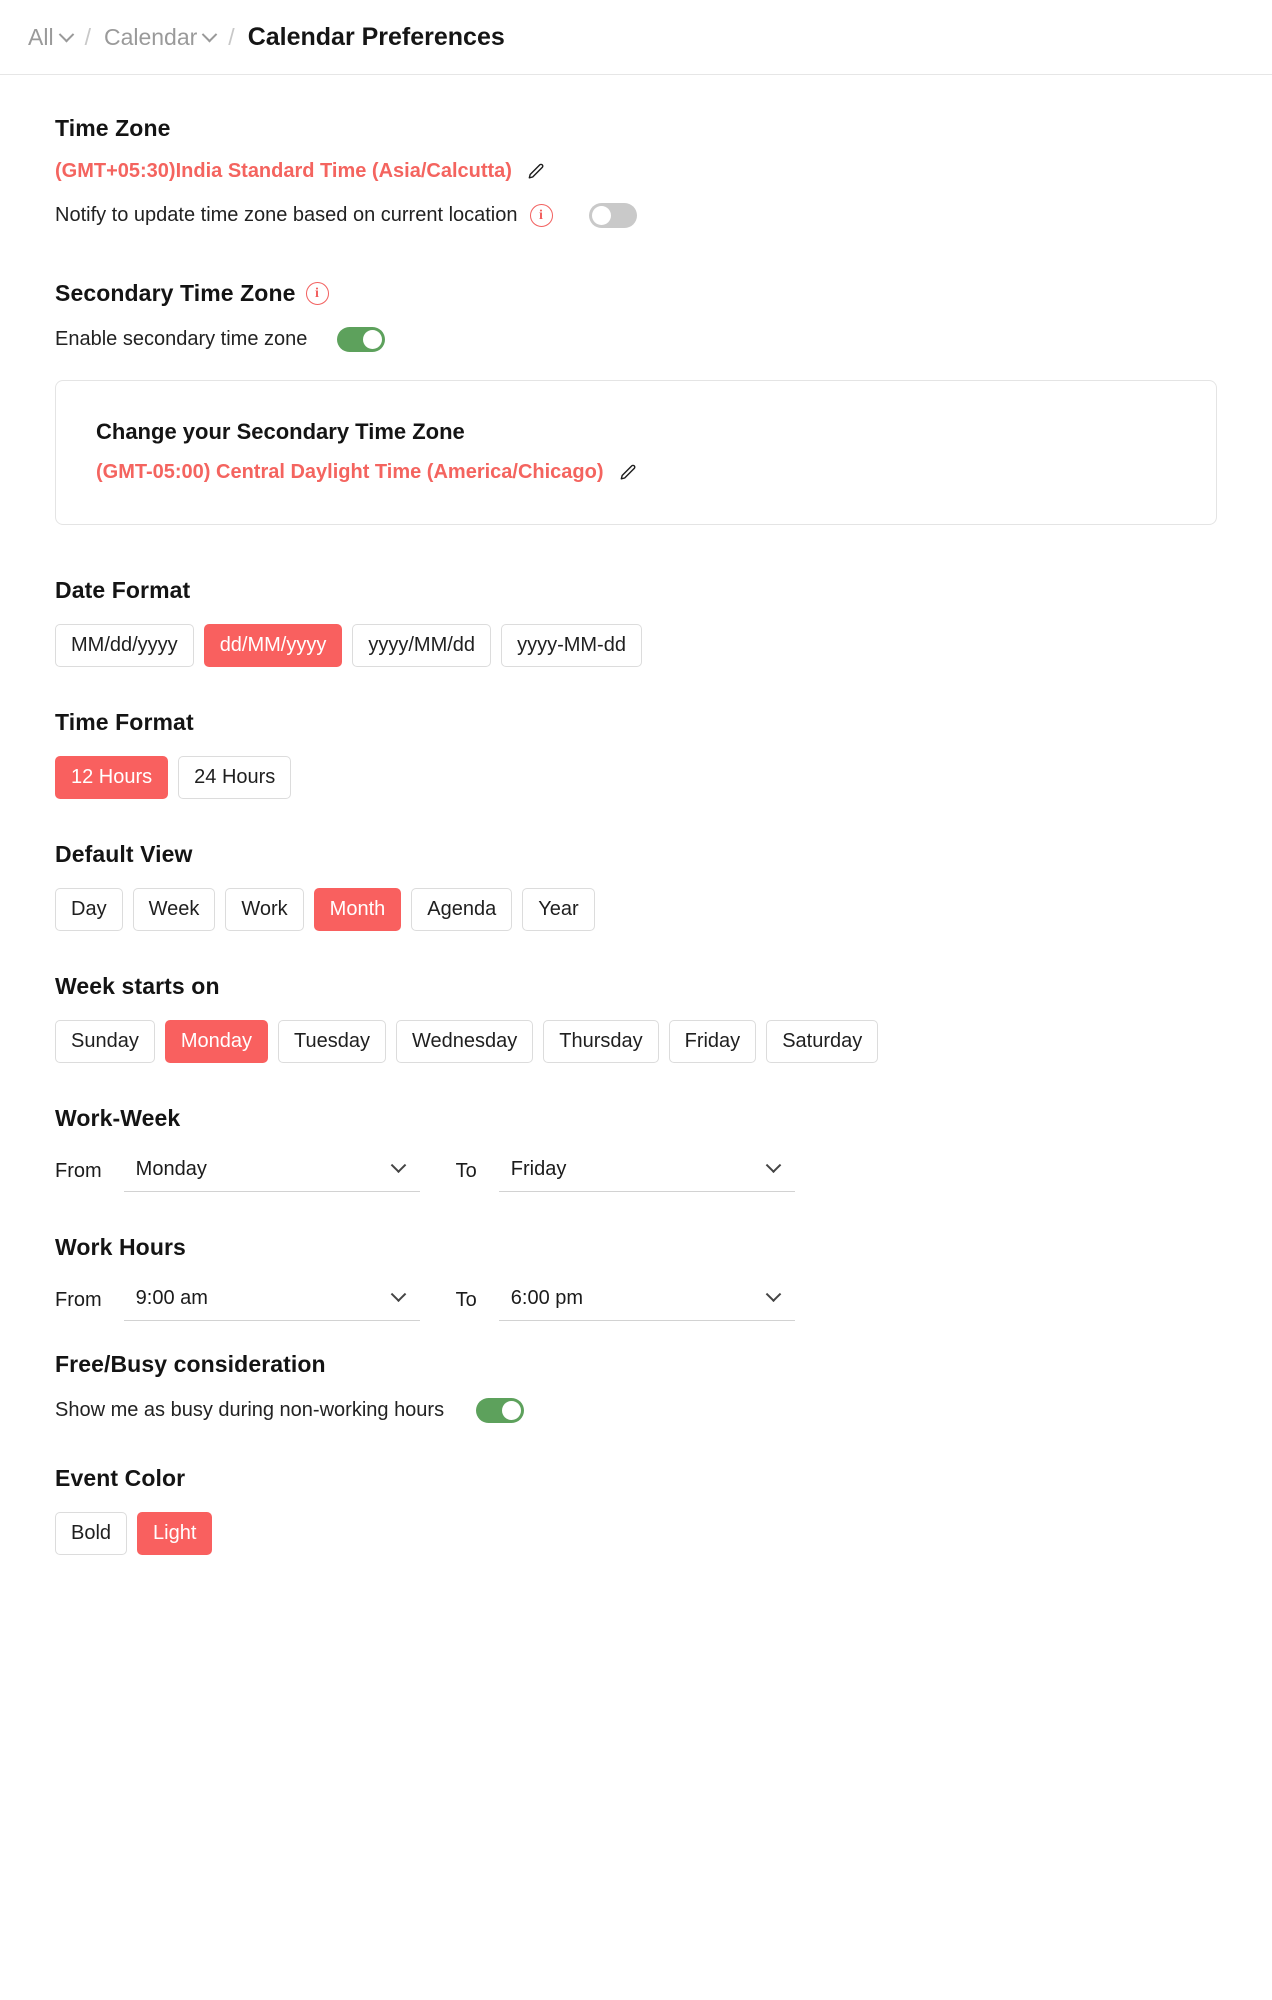 This screenshot has width=1272, height=2000. Describe the element at coordinates (612, 215) in the screenshot. I see `notify-location-toggle` at that location.